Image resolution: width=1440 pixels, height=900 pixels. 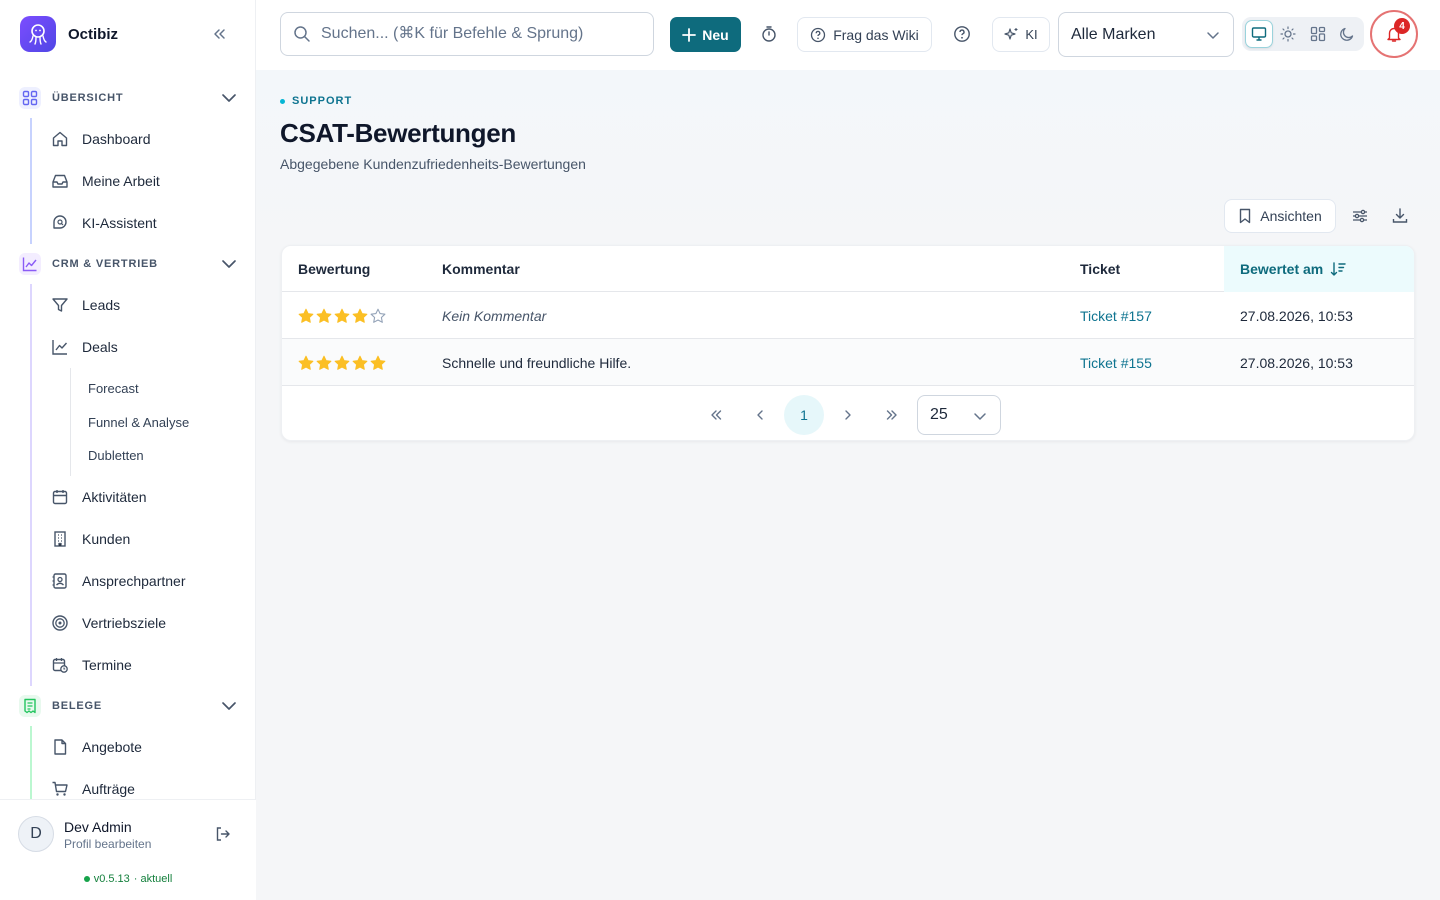 What do you see at coordinates (1400, 216) in the screenshot?
I see `download-icon` at bounding box center [1400, 216].